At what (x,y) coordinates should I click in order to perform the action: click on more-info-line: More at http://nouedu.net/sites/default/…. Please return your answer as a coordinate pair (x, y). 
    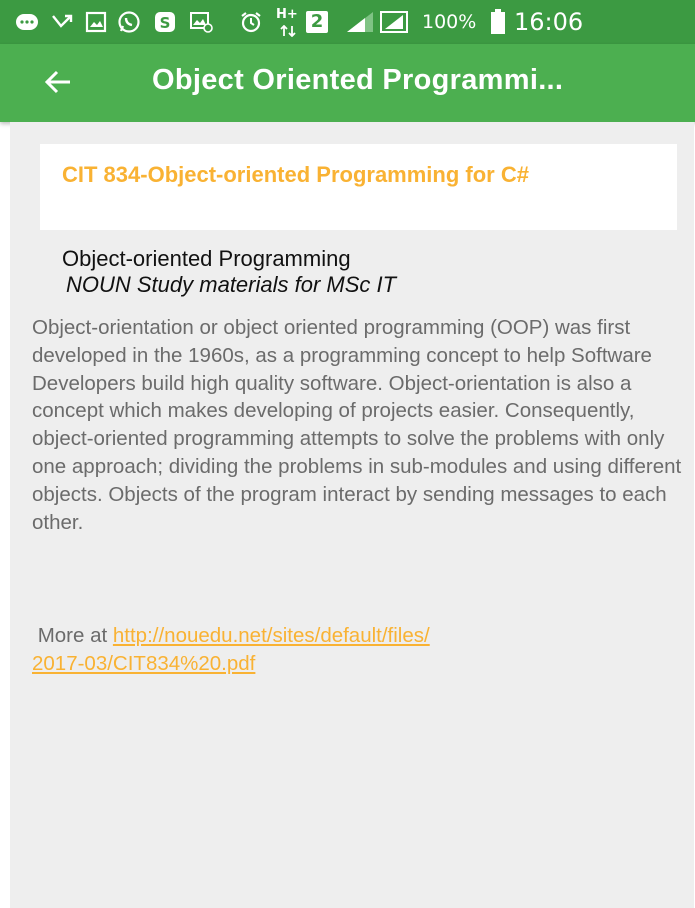
    Looking at the image, I should click on (357, 650).